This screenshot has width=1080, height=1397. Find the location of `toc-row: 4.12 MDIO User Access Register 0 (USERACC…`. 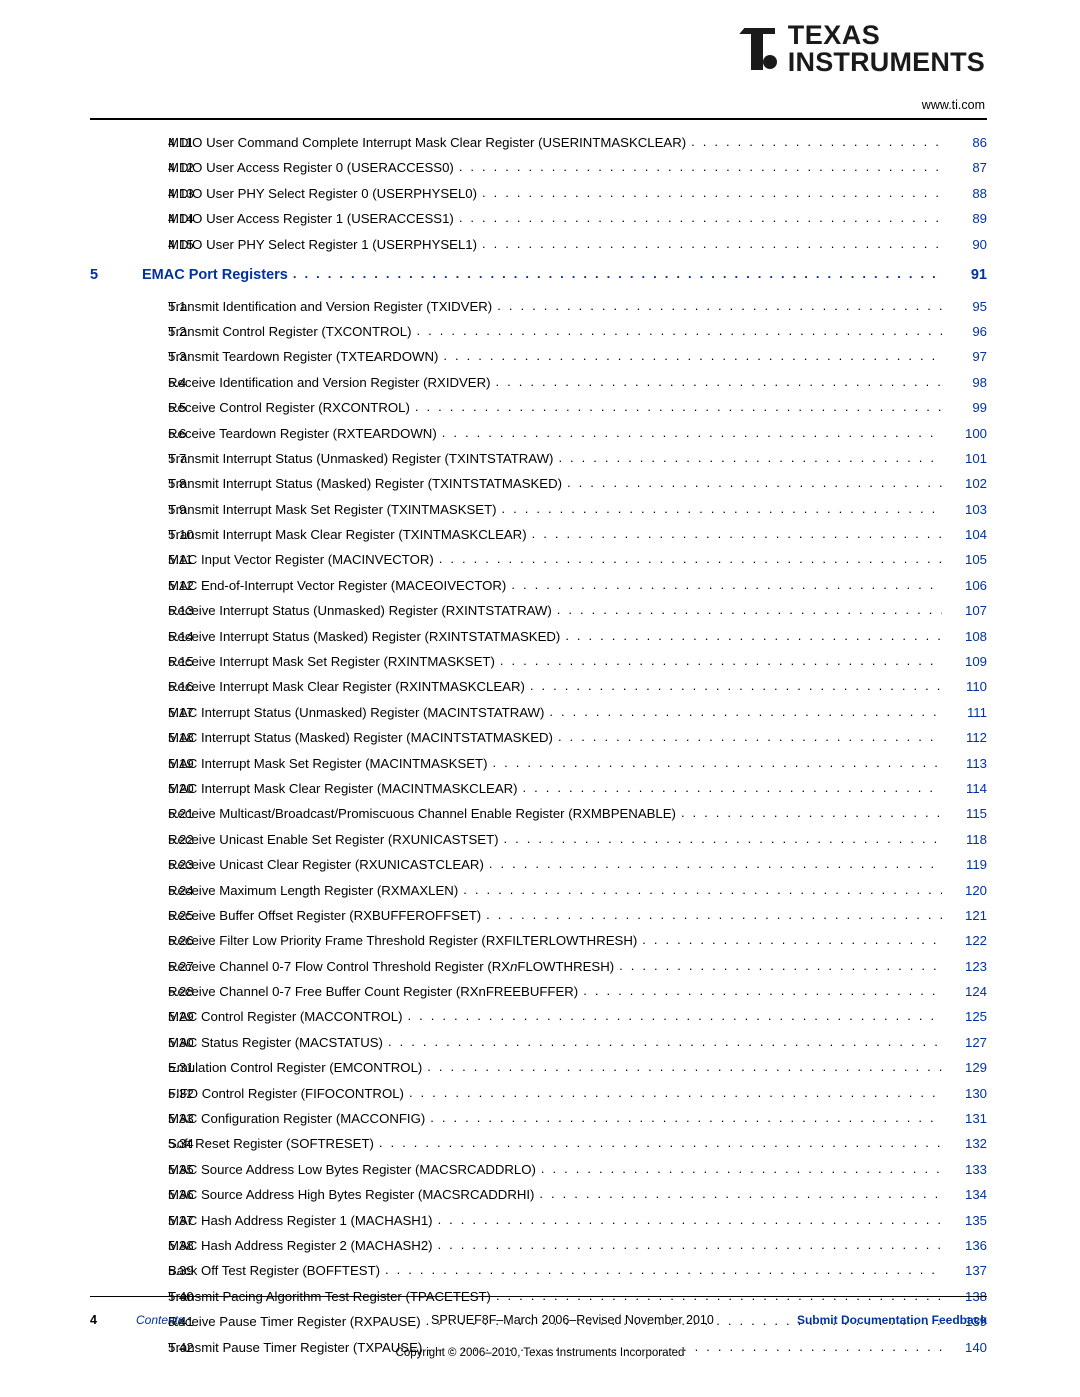

toc-row: 4.12 MDIO User Access Register 0 (USERACC… is located at coordinates (538, 167).